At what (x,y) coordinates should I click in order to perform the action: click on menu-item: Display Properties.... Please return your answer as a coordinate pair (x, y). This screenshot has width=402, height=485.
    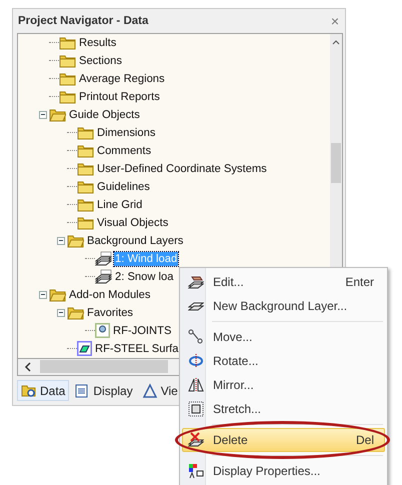
    Looking at the image, I should click on (283, 471).